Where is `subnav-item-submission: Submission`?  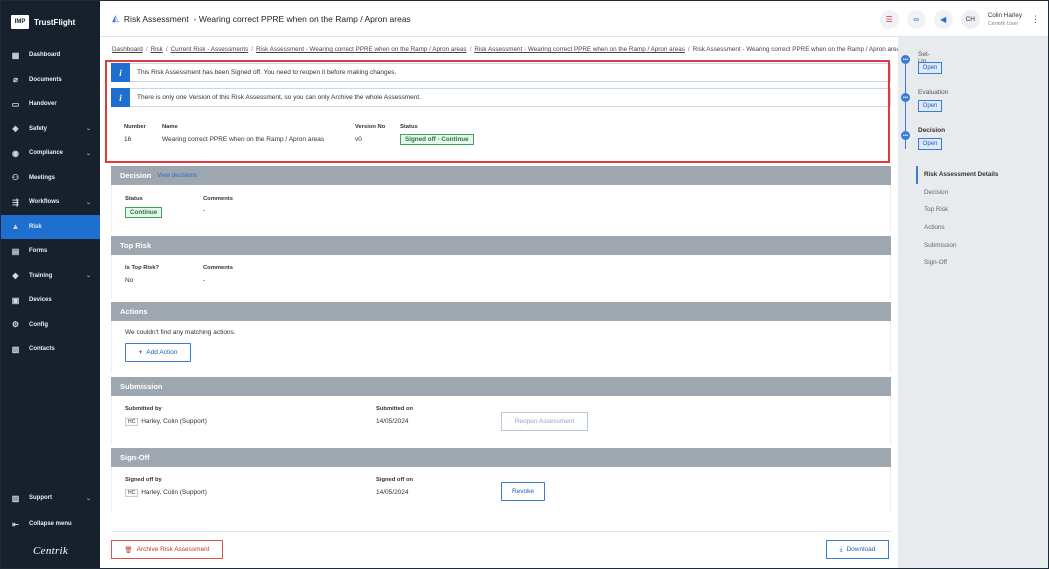
subnav-item-submission: Submission is located at coordinates (958, 245).